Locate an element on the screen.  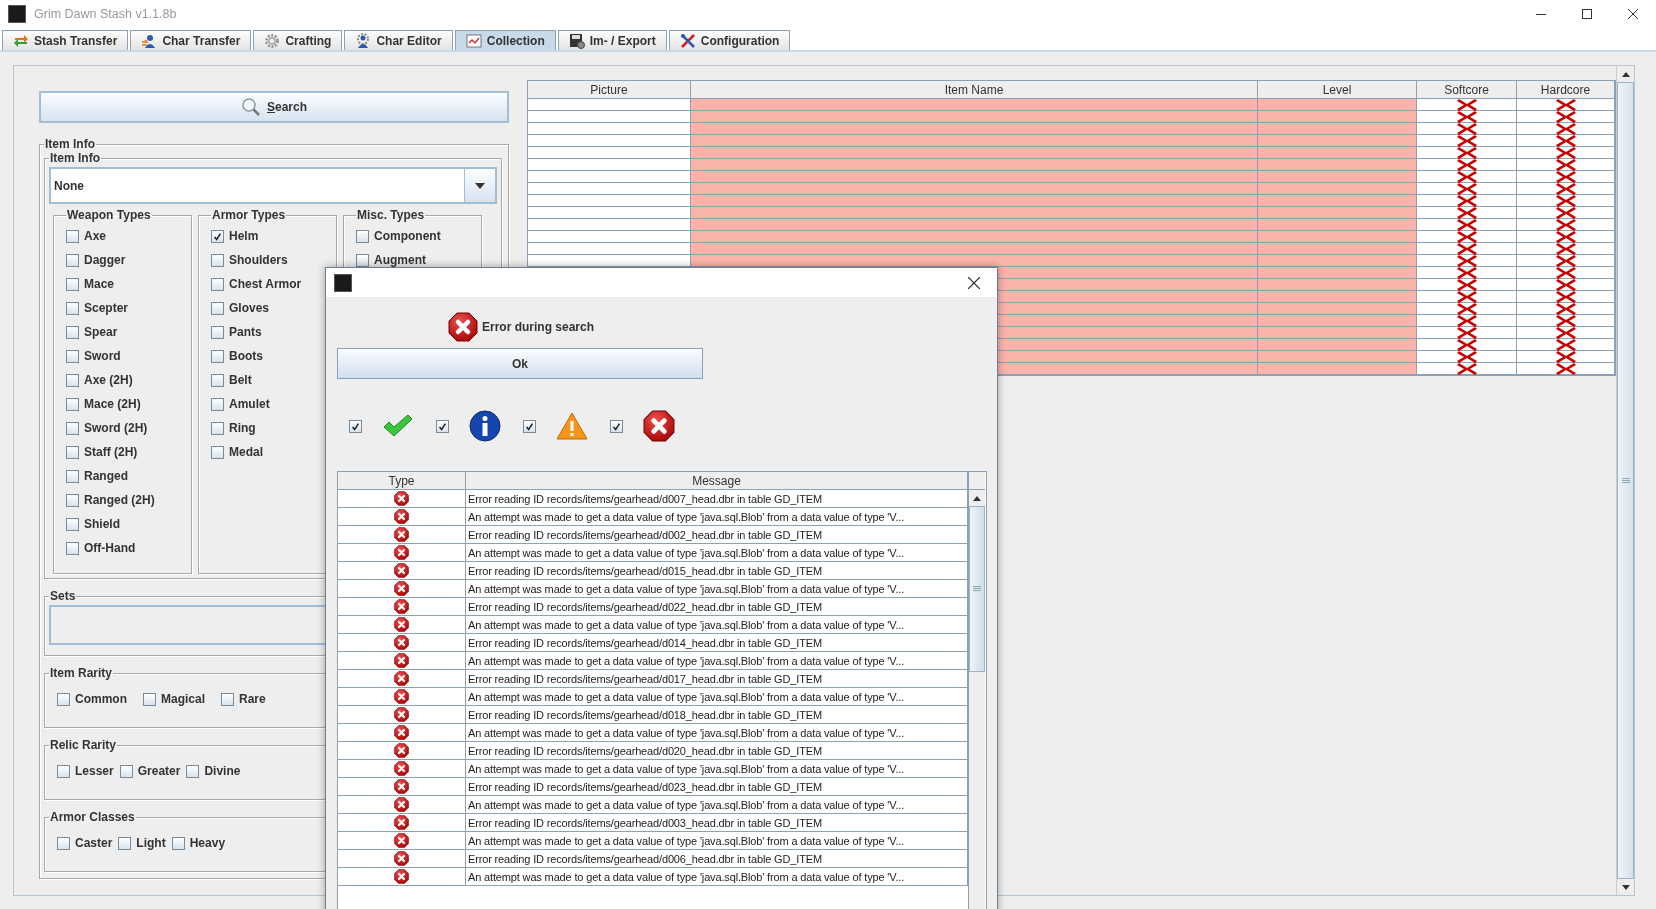
checkbox: Scepter is located at coordinates (128, 308).